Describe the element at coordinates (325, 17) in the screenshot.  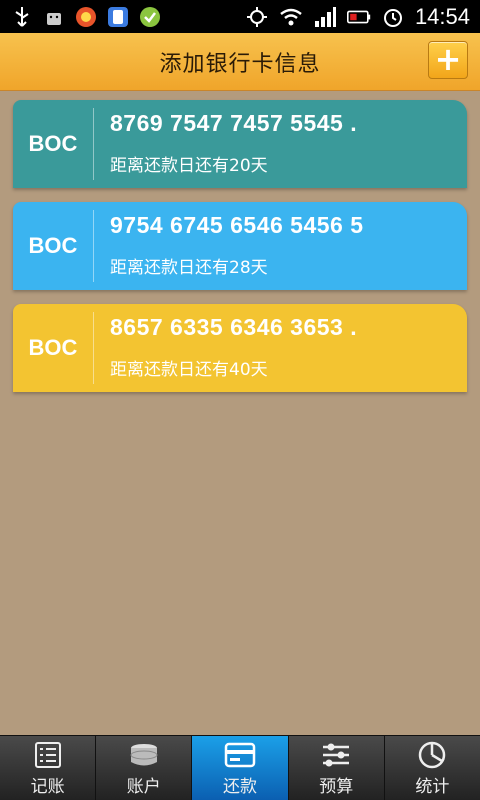
I see `signal-icon` at that location.